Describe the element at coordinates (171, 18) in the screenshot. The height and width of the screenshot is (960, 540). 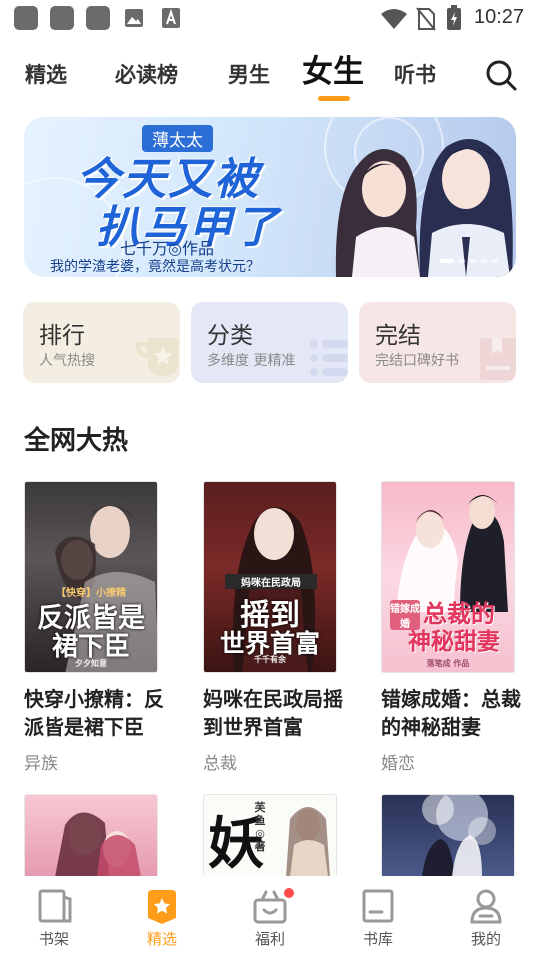
I see `font-icon` at that location.